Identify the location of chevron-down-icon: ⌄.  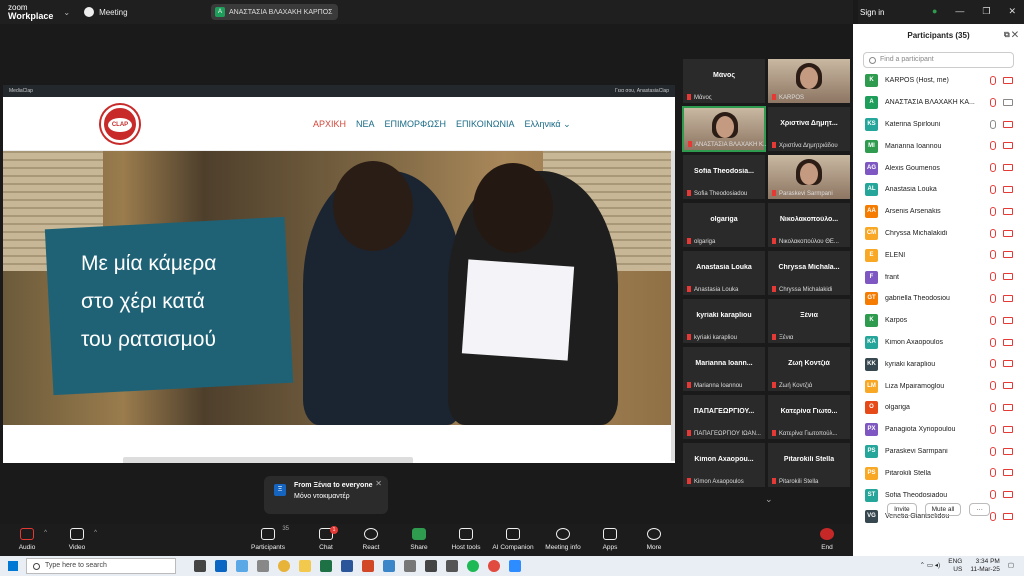
(66, 12).